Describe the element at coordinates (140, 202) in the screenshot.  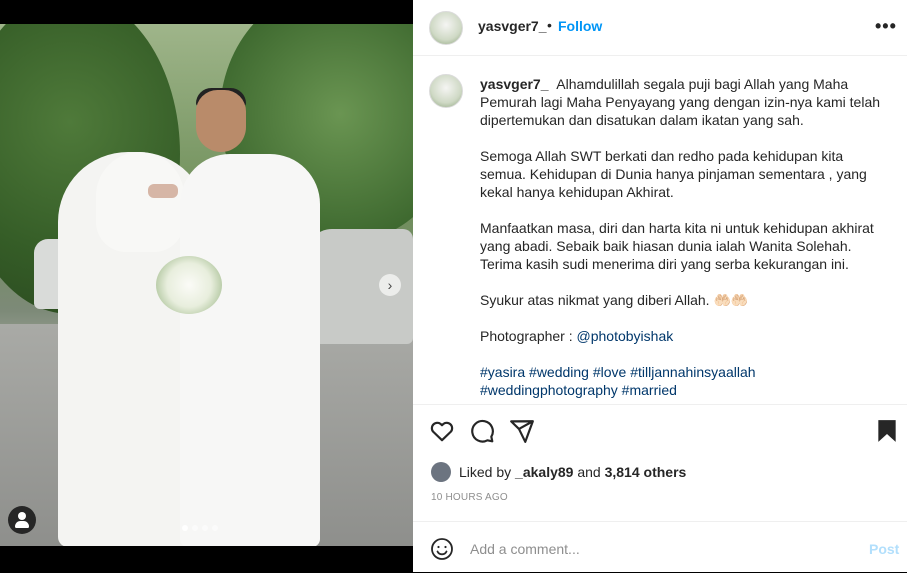
I see `photo-bride-veil` at that location.